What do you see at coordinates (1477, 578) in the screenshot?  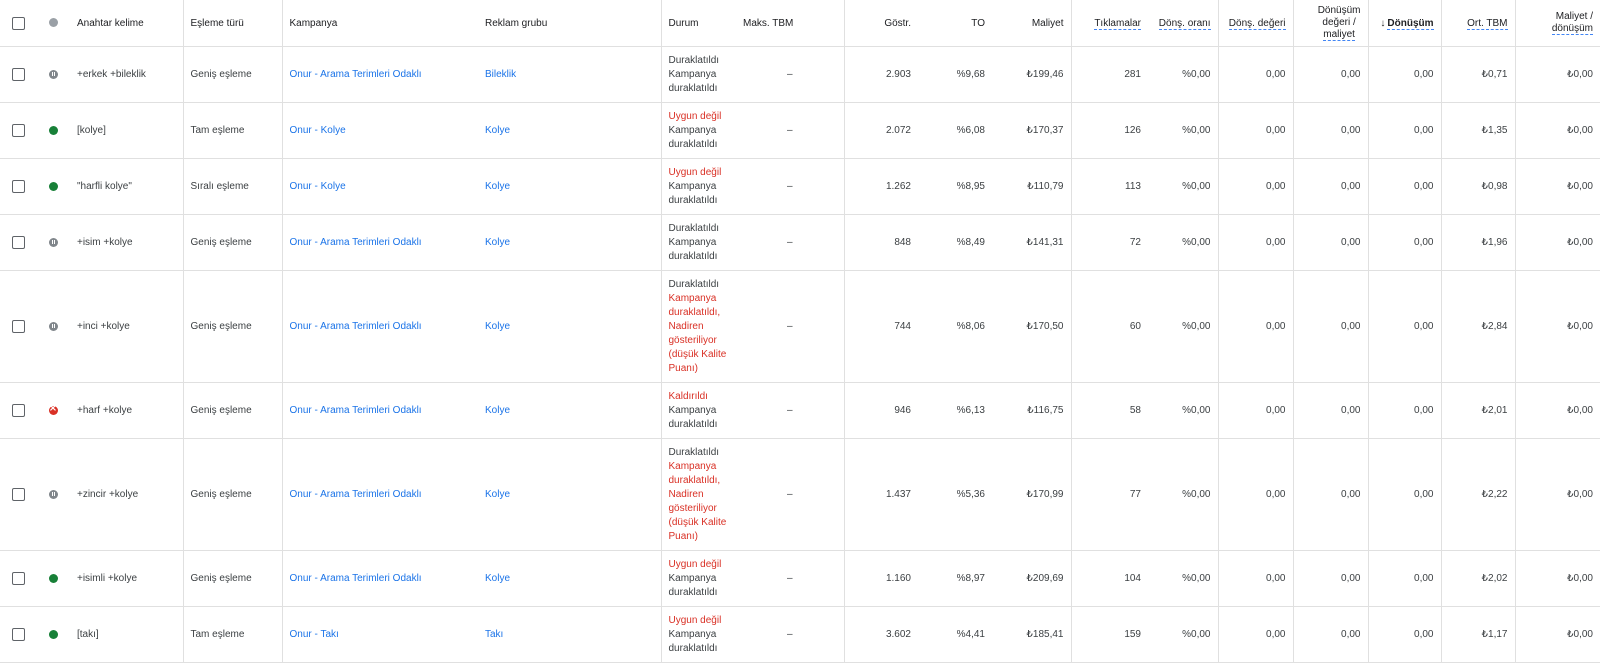 I see `avg-cpc-cell: ₺2,02` at bounding box center [1477, 578].